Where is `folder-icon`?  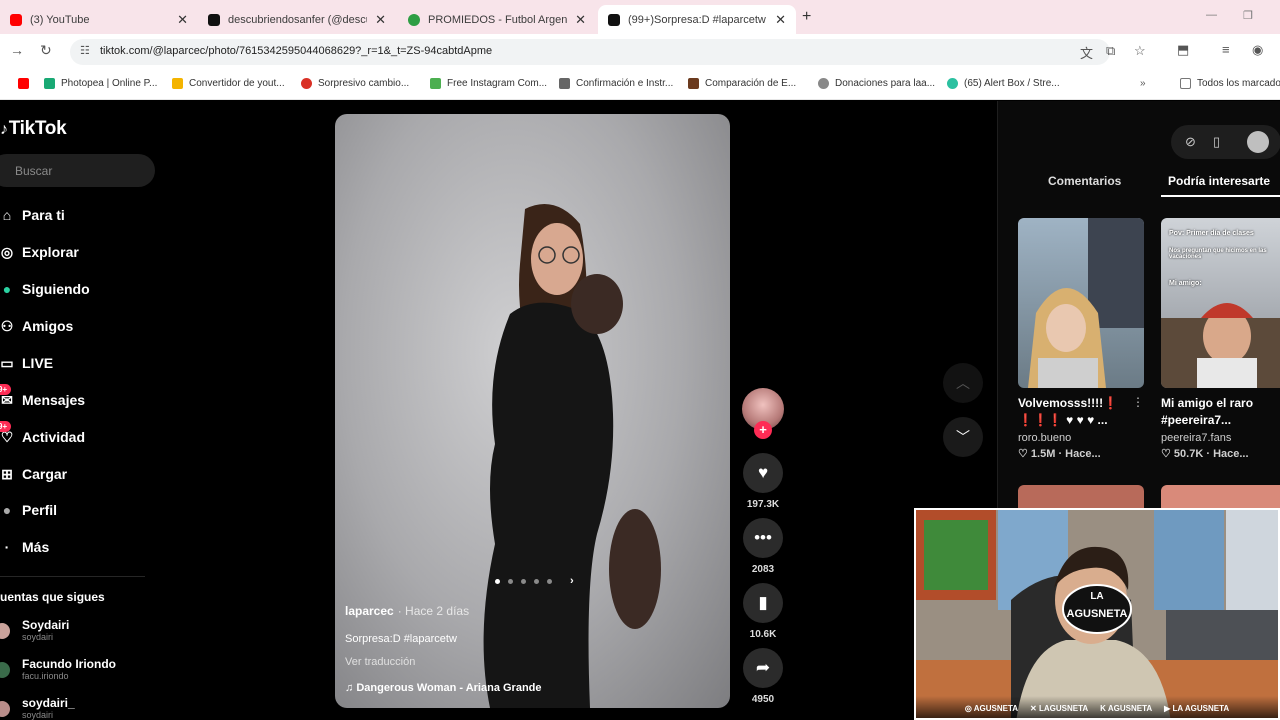
folder-icon is located at coordinates (177, 83).